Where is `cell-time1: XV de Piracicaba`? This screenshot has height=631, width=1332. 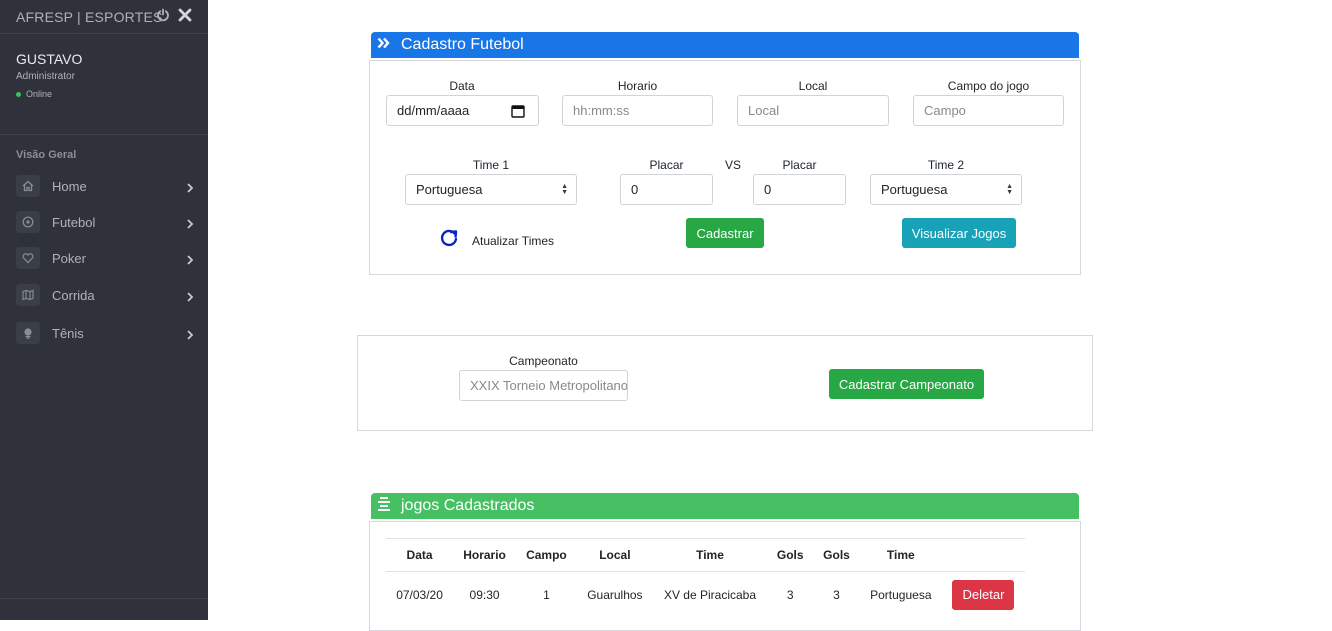
cell-time1: XV de Piracicaba is located at coordinates (710, 594).